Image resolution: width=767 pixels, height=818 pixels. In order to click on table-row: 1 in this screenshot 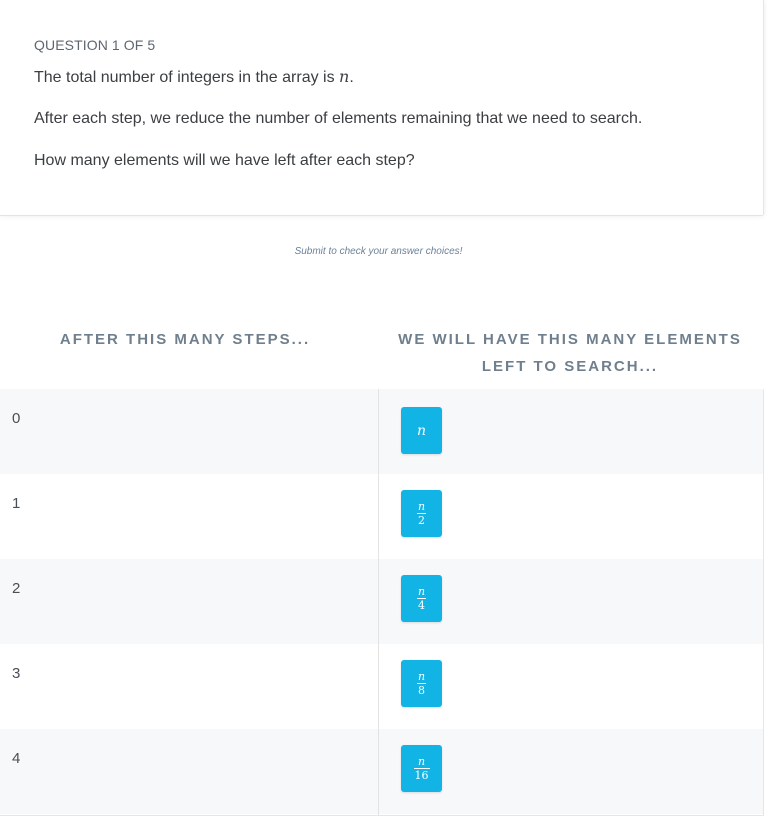, I will do `click(381, 516)`.